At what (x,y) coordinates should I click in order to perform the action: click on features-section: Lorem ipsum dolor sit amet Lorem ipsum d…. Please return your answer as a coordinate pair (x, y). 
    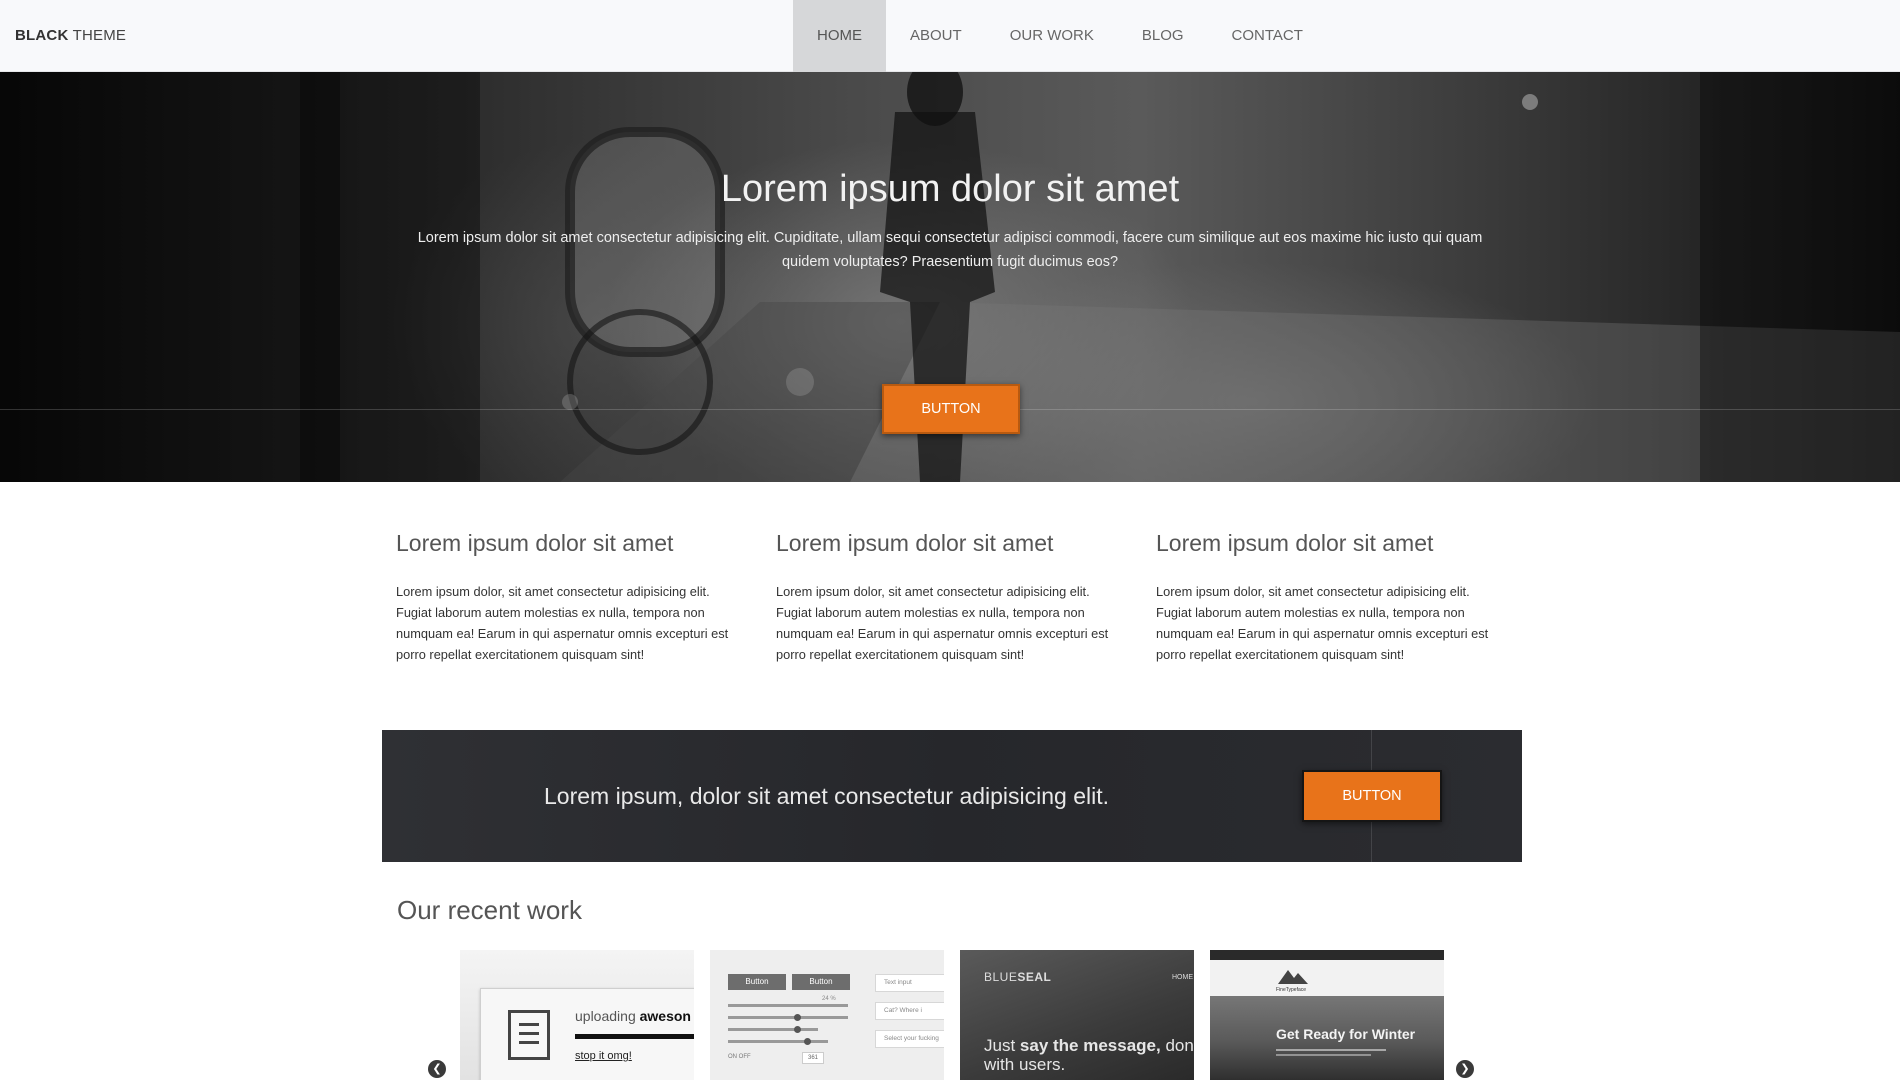
    Looking at the image, I should click on (966, 597).